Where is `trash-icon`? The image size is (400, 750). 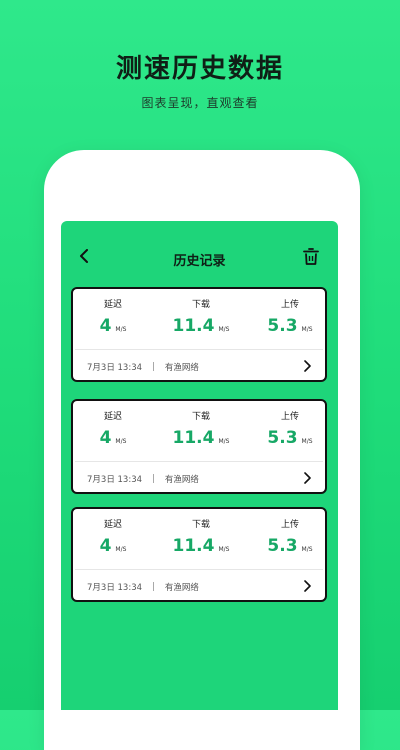
trash-icon is located at coordinates (311, 256).